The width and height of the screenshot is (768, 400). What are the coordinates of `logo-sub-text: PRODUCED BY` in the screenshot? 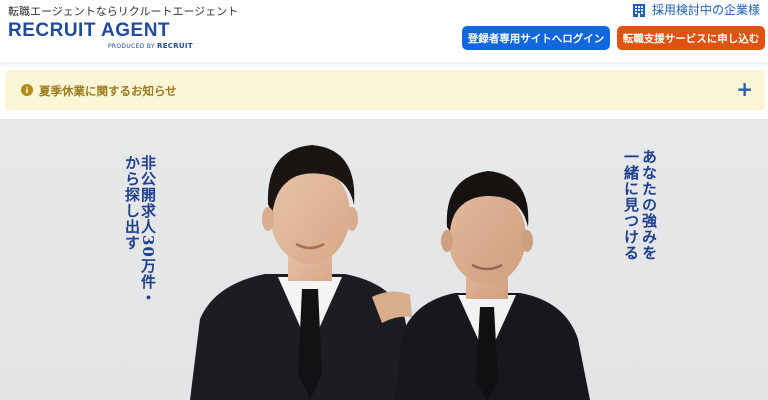 It's located at (131, 46).